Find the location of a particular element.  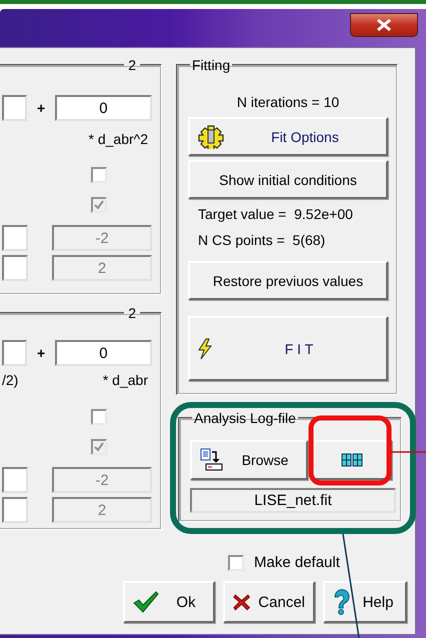

status-text: Target value = 9.52e+00 is located at coordinates (275, 214).